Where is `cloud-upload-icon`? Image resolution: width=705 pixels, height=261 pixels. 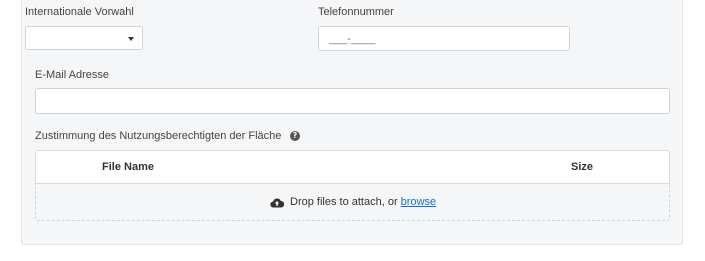 cloud-upload-icon is located at coordinates (277, 202).